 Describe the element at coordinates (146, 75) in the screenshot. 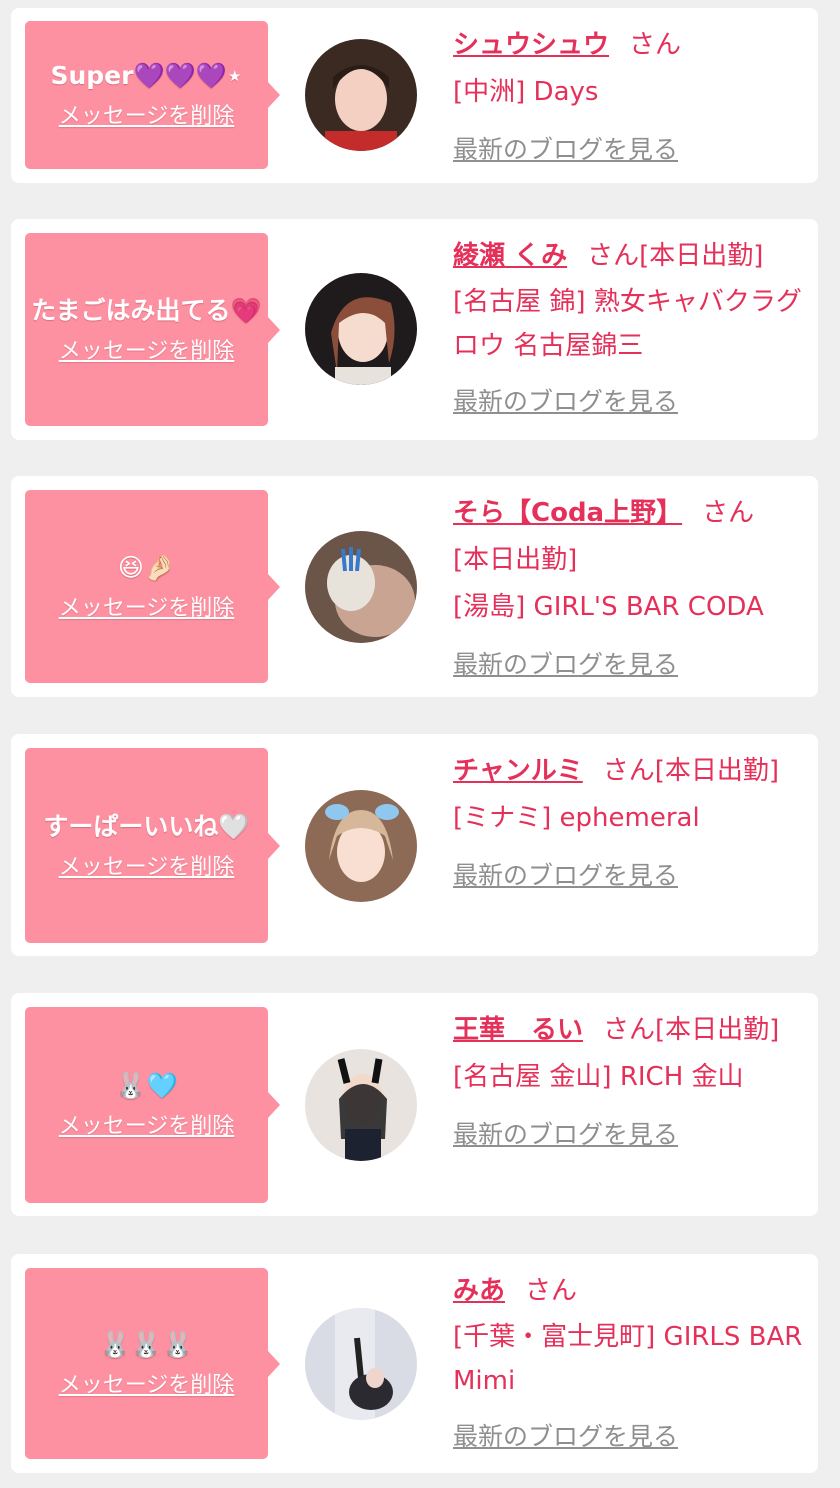

I see `message-text: Super💜💜💜⋆` at that location.